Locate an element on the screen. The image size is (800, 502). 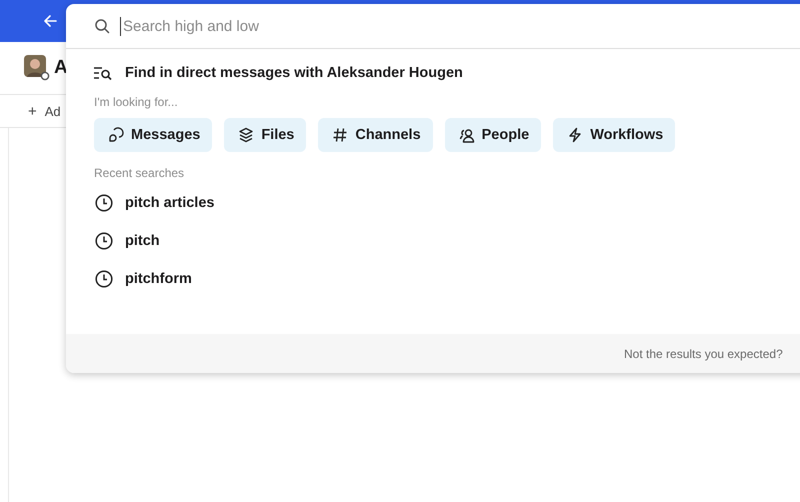
recent-search-item: pitch is located at coordinates (127, 241).